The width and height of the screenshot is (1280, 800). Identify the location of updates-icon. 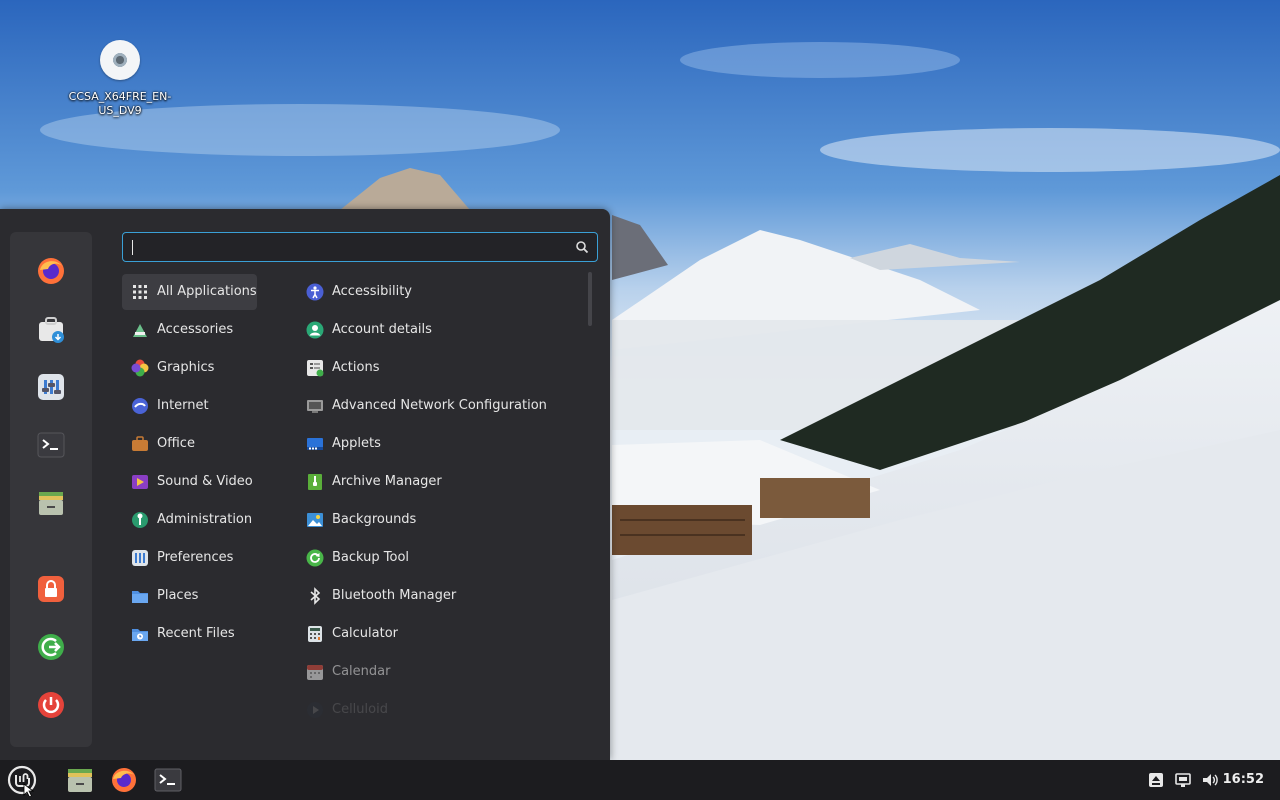
(1156, 780).